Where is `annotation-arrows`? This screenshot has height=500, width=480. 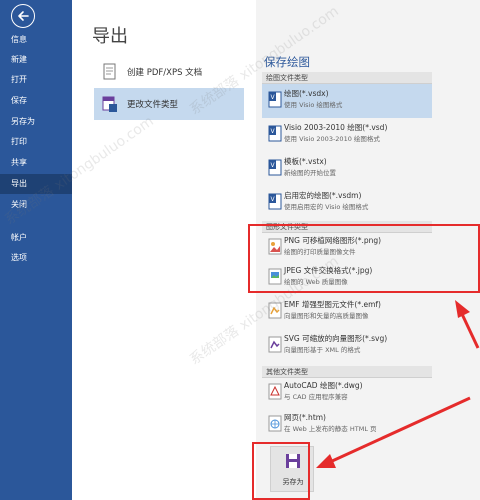 annotation-arrows is located at coordinates (398, 384).